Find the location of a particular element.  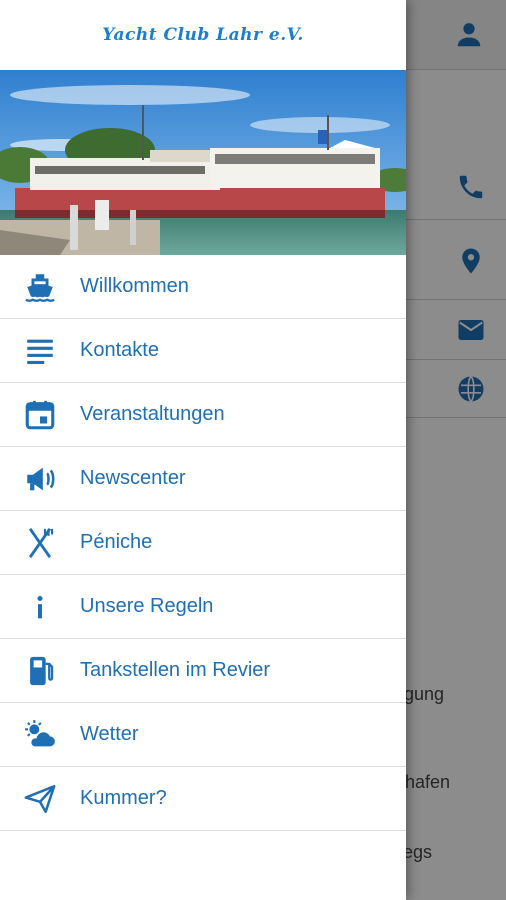

menu-item-label: Tankstellen im Revier is located at coordinates (175, 670).